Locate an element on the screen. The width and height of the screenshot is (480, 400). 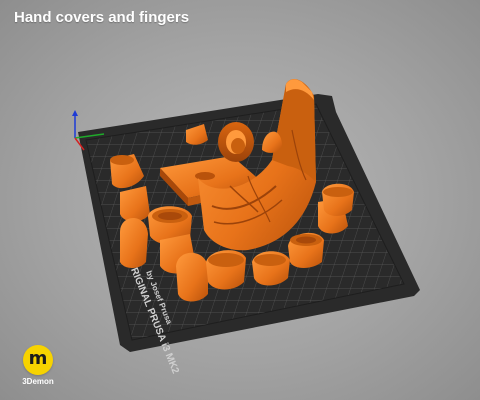
logo-badge-icon: m is located at coordinates (38, 360).